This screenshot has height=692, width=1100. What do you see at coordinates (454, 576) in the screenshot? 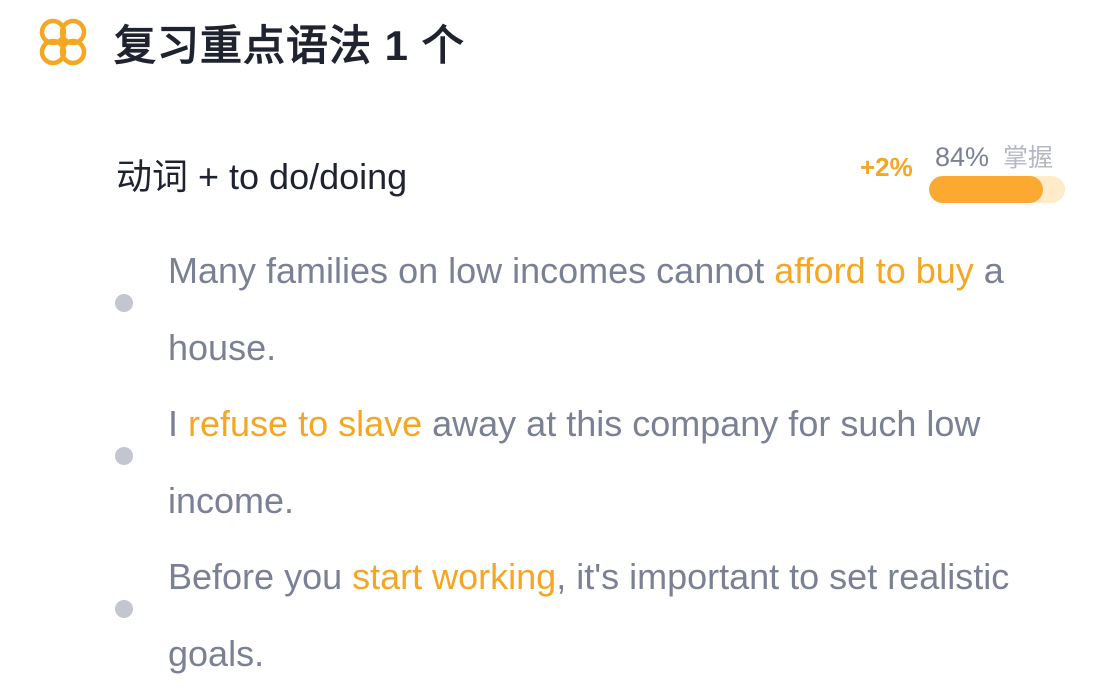
I see `highlighted-phrase: start working` at bounding box center [454, 576].